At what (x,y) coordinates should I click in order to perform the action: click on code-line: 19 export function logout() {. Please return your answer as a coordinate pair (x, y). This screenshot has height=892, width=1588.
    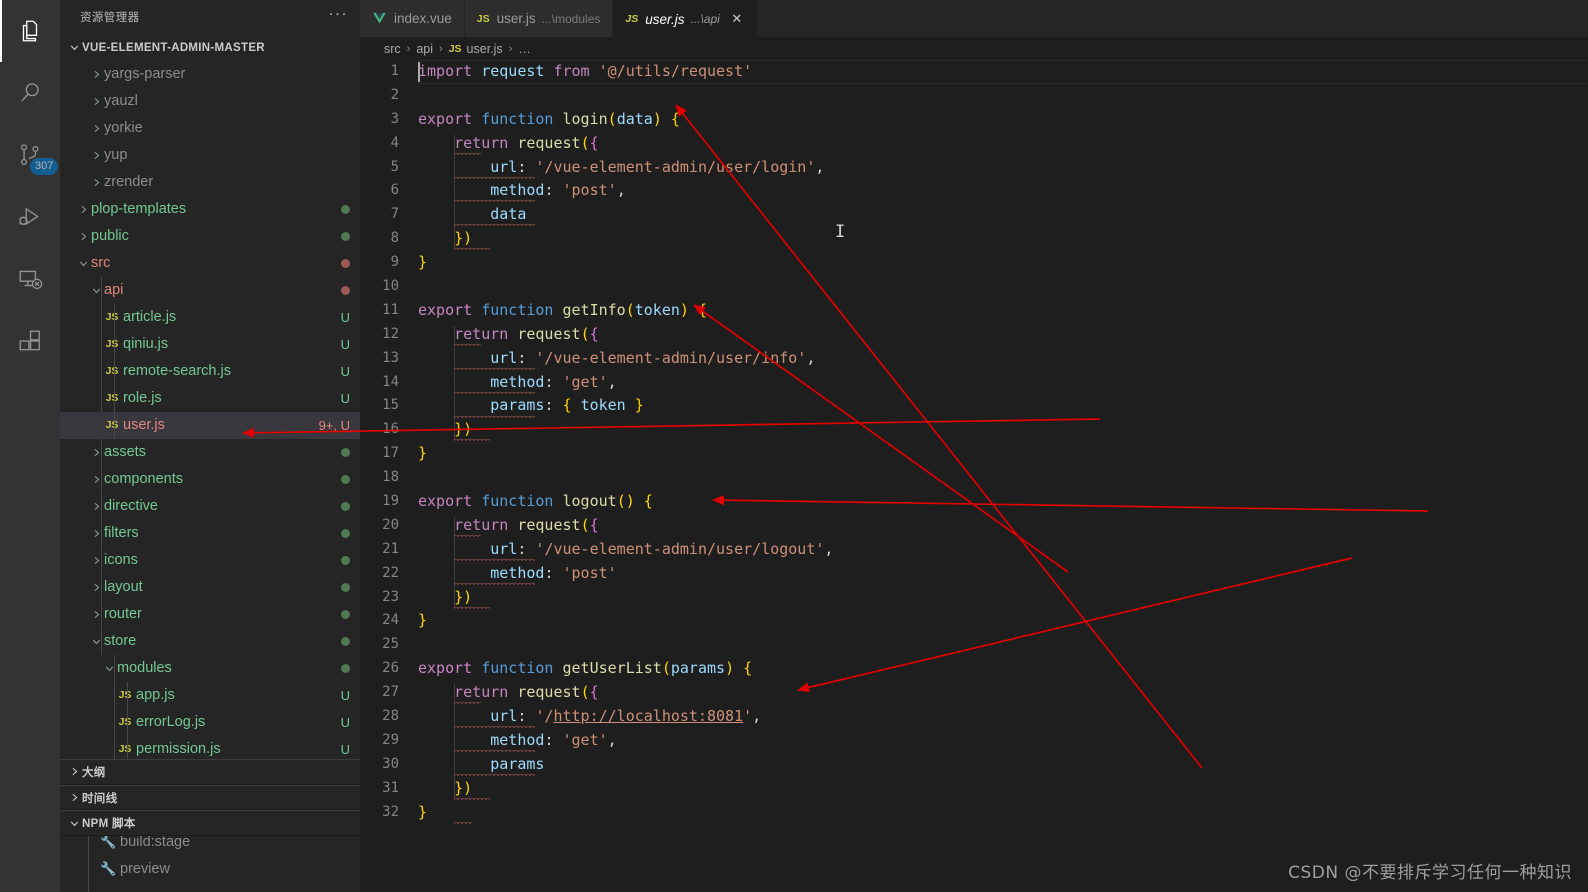
    Looking at the image, I should click on (974, 502).